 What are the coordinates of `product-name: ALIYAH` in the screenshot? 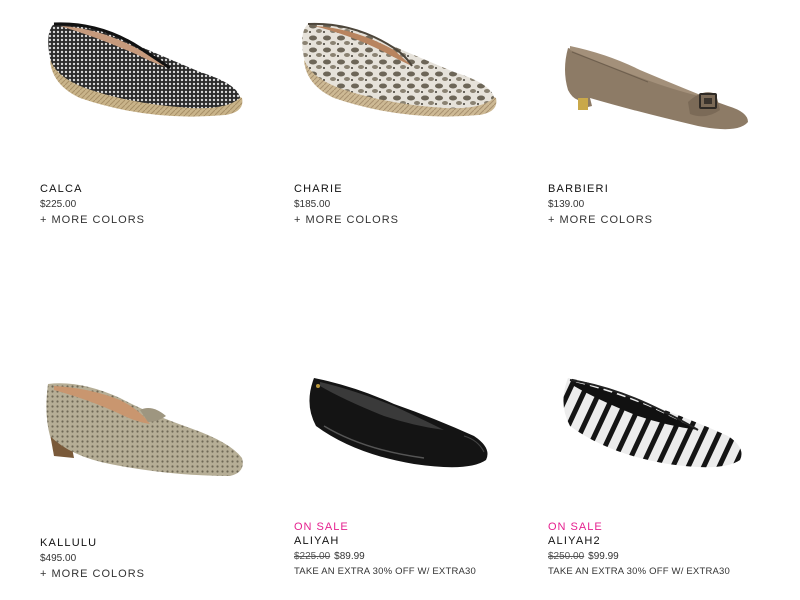 It's located at (404, 541).